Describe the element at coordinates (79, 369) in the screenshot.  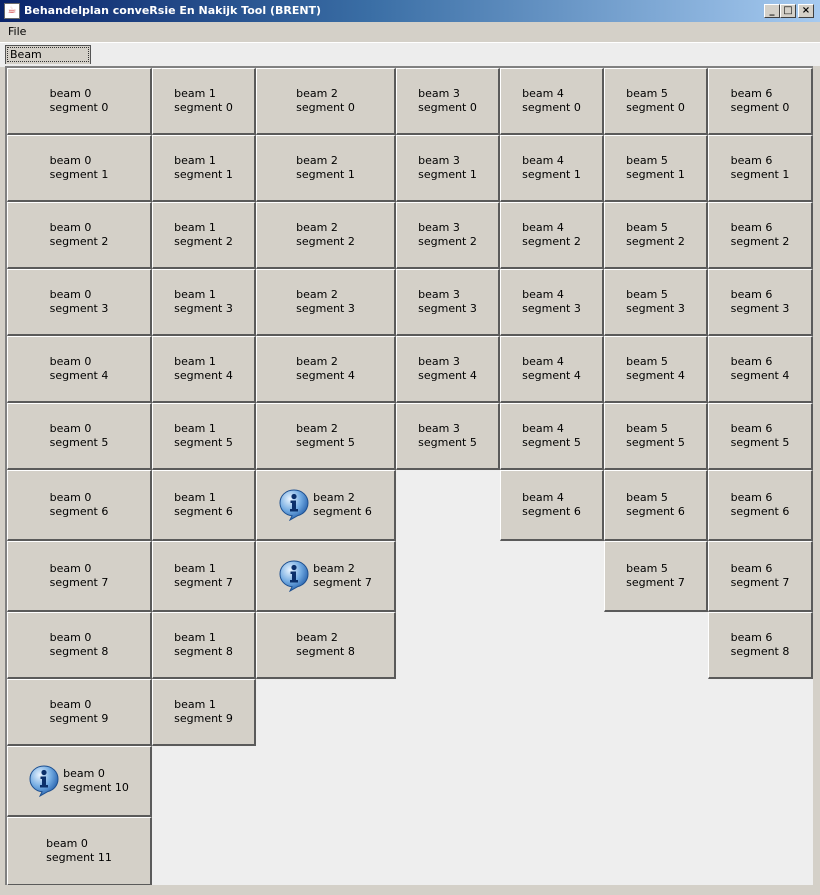
I see `beam-segment-button: beam 0 segment 4` at that location.